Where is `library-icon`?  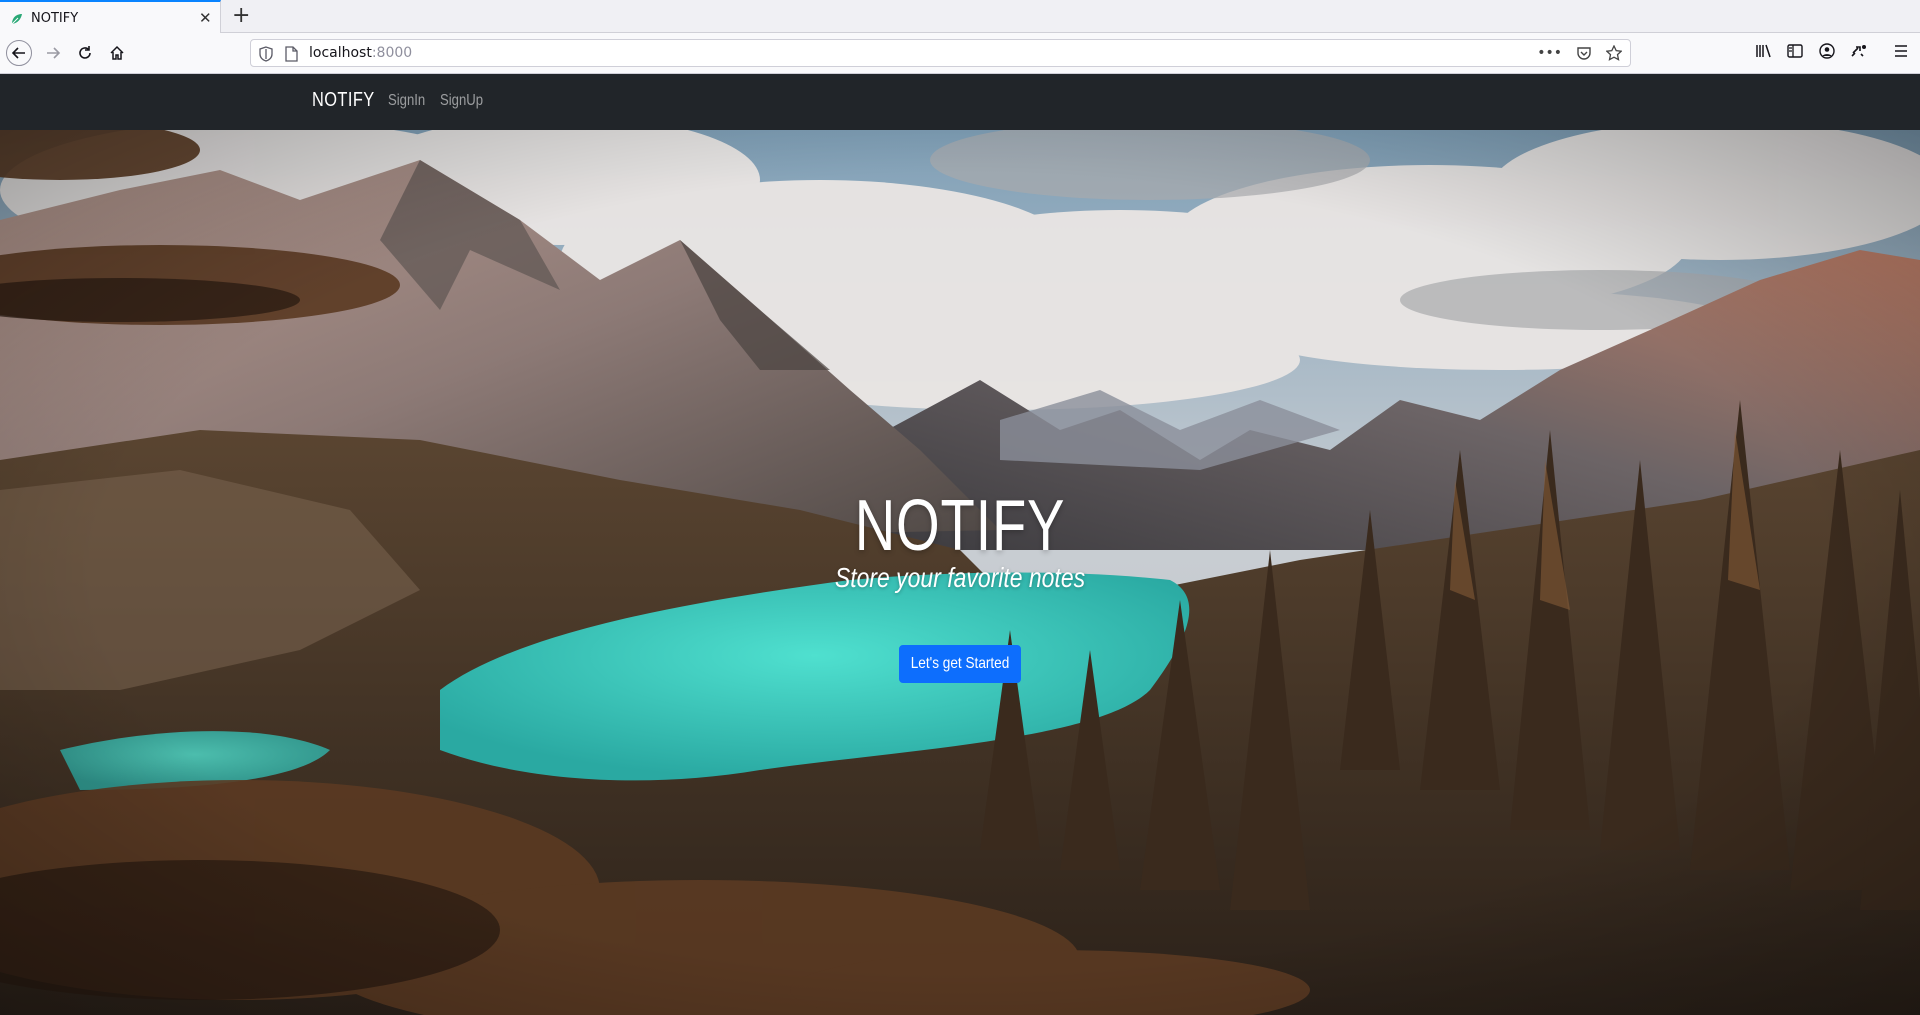 library-icon is located at coordinates (1763, 51).